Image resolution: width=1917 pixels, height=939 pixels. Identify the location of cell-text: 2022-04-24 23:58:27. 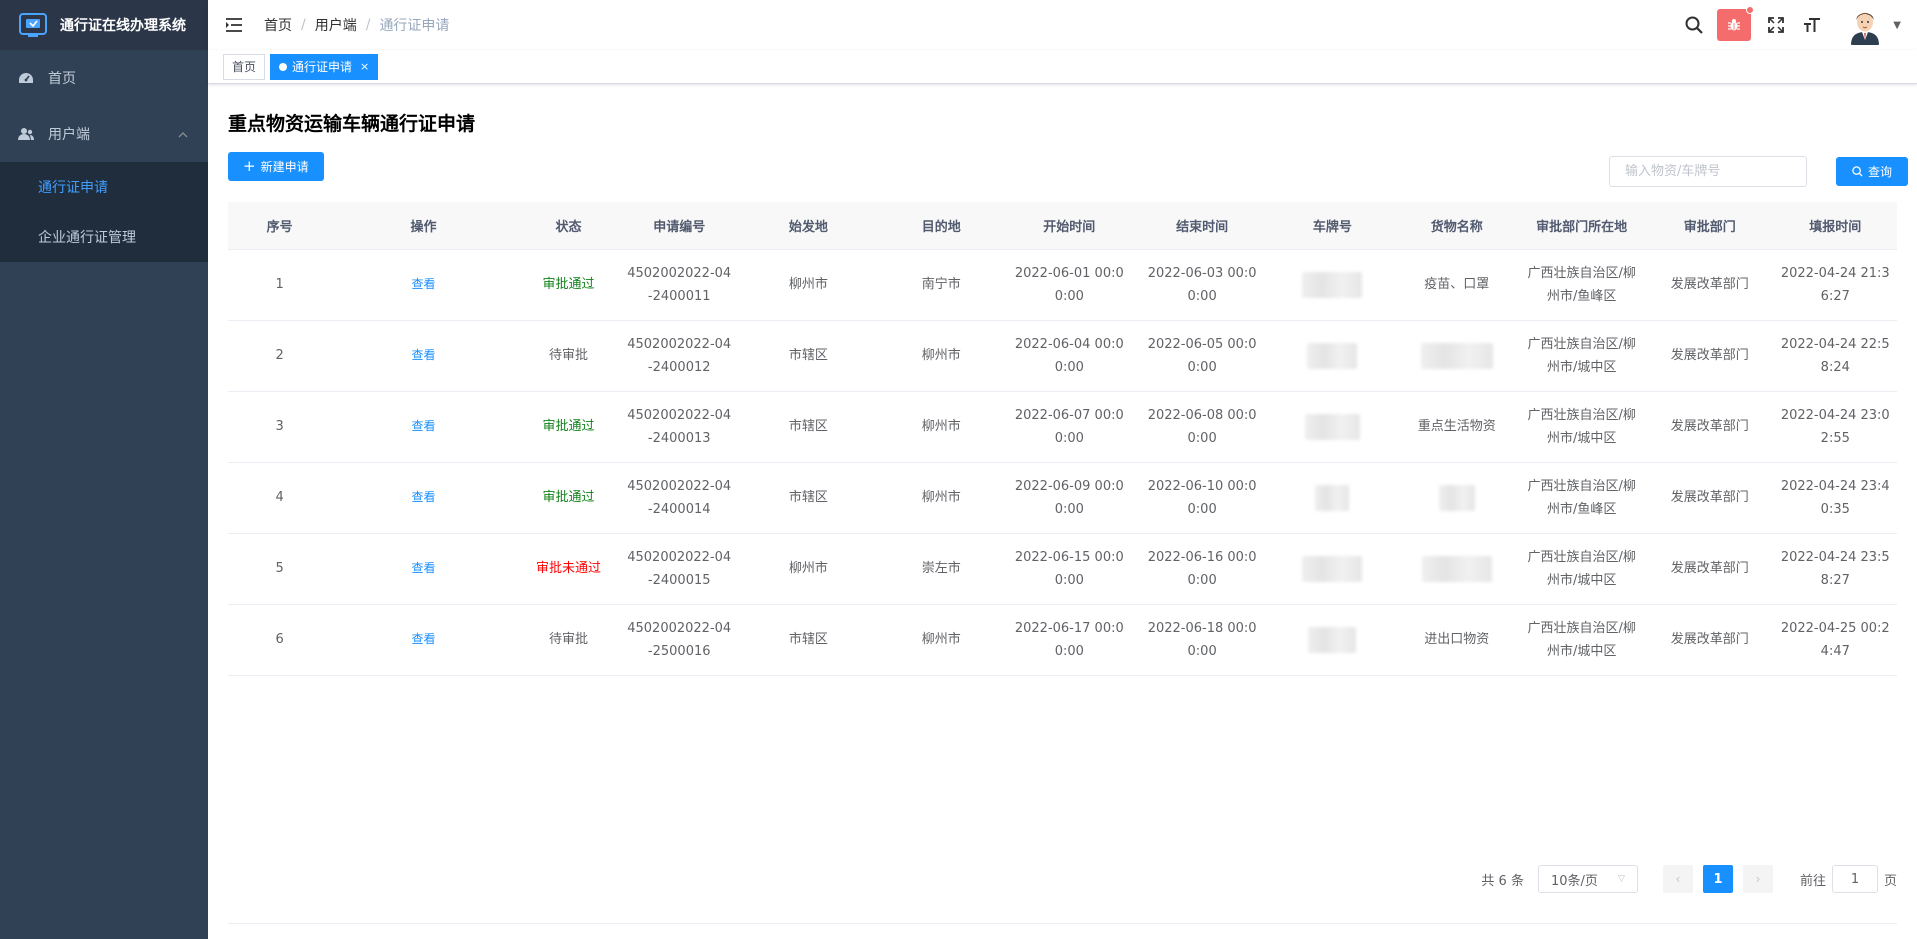
(1835, 568).